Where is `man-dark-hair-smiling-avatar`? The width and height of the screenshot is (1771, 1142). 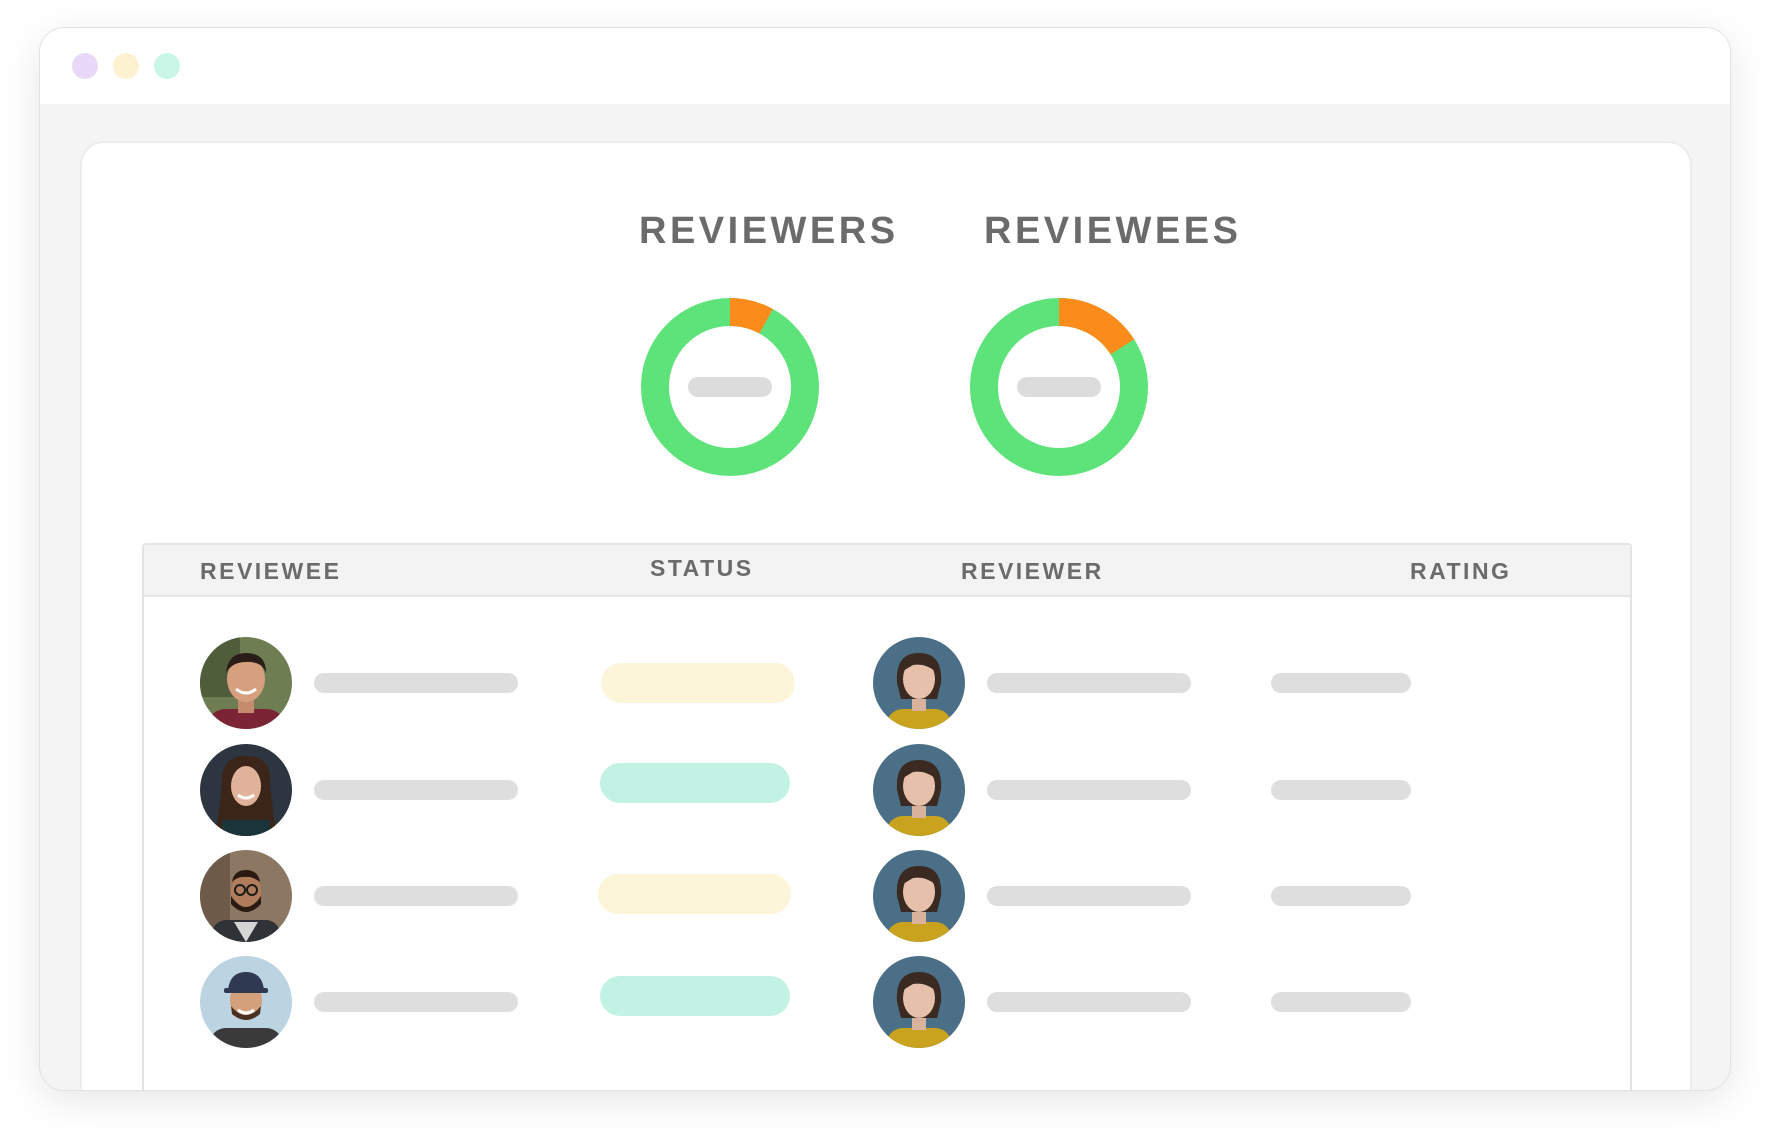 man-dark-hair-smiling-avatar is located at coordinates (246, 683).